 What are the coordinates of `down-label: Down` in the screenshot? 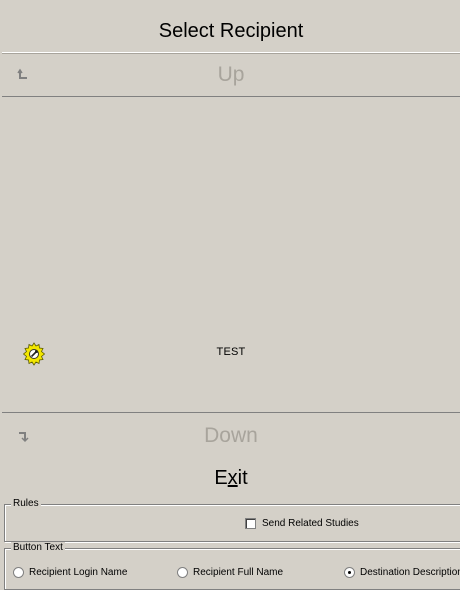 It's located at (231, 435).